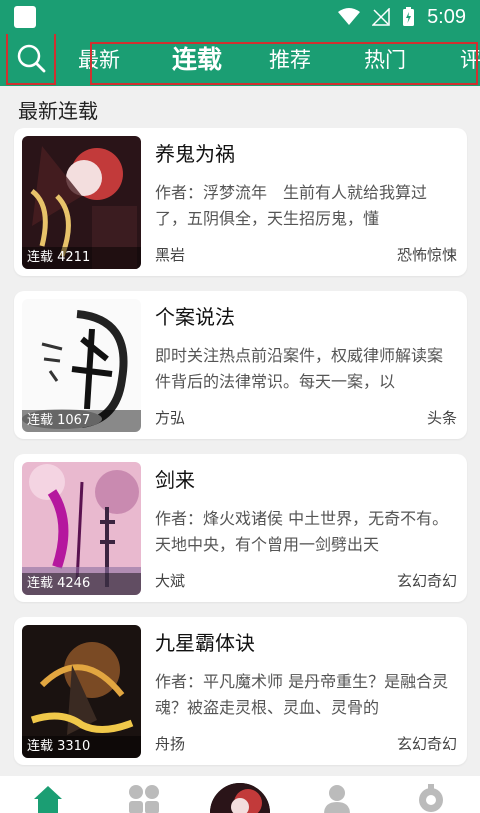 The width and height of the screenshot is (480, 813). I want to click on book-description: 作者：浮梦流年 生前有人就给我算过了，五阴俱全，天生招厉鬼，懂, so click(291, 205).